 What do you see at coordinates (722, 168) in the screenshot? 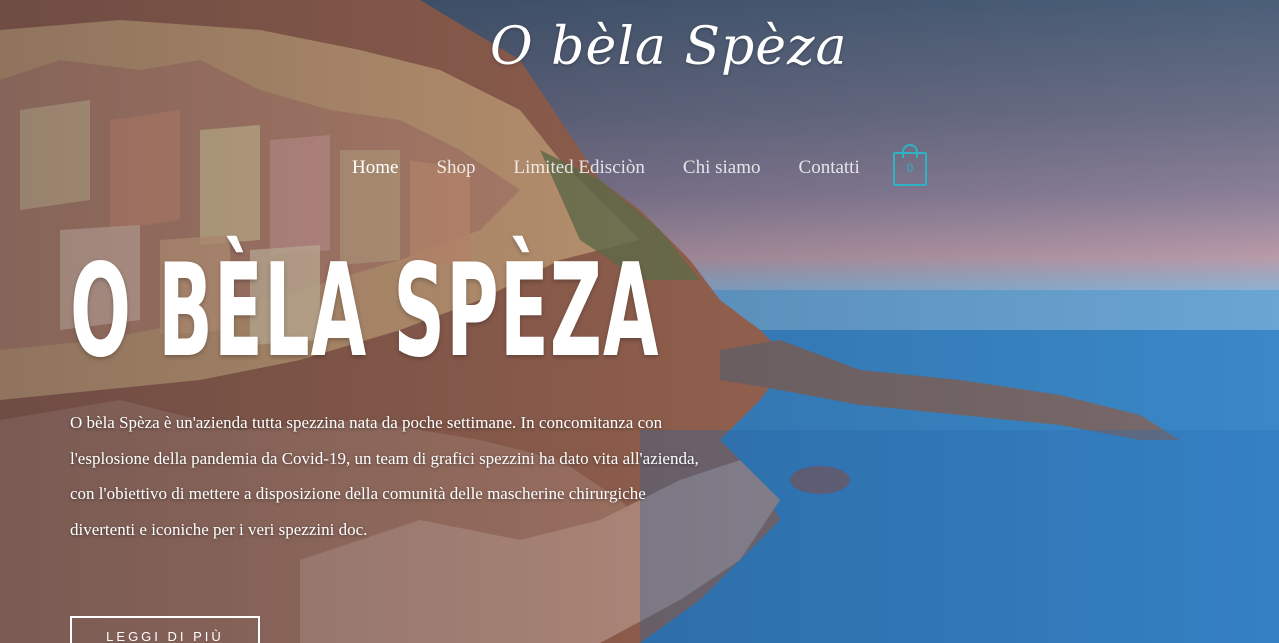
I see `nav-item-chi-siamo: Chi siamo` at bounding box center [722, 168].